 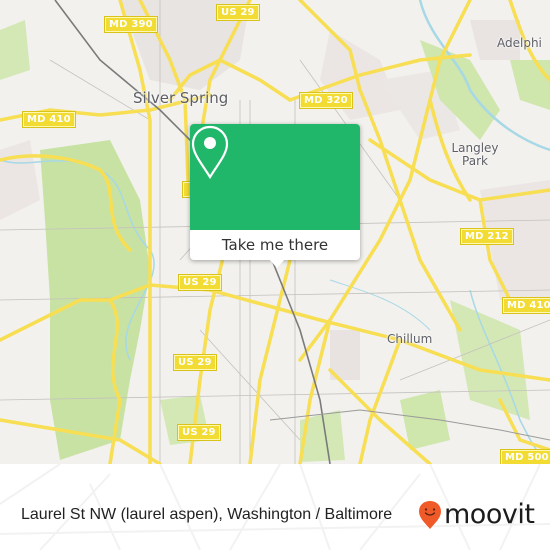 I want to click on place-label-text: Langley Park, so click(x=475, y=154).